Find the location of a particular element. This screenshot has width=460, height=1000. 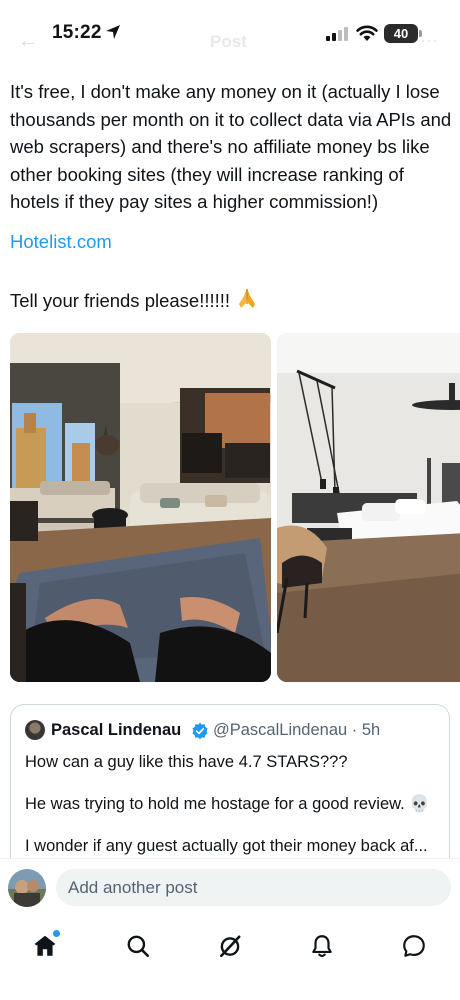

battery-indicator: 40 is located at coordinates (401, 33).